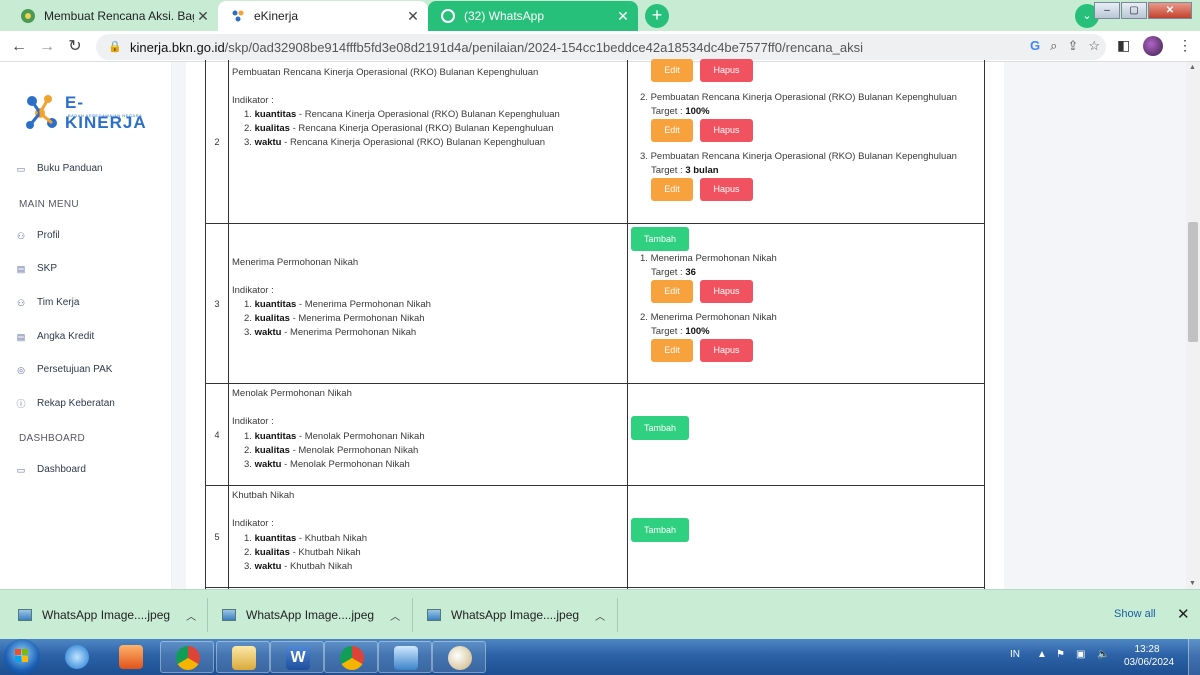  Describe the element at coordinates (1042, 654) in the screenshot. I see `show-hidden-icons-icon: ▲` at that location.